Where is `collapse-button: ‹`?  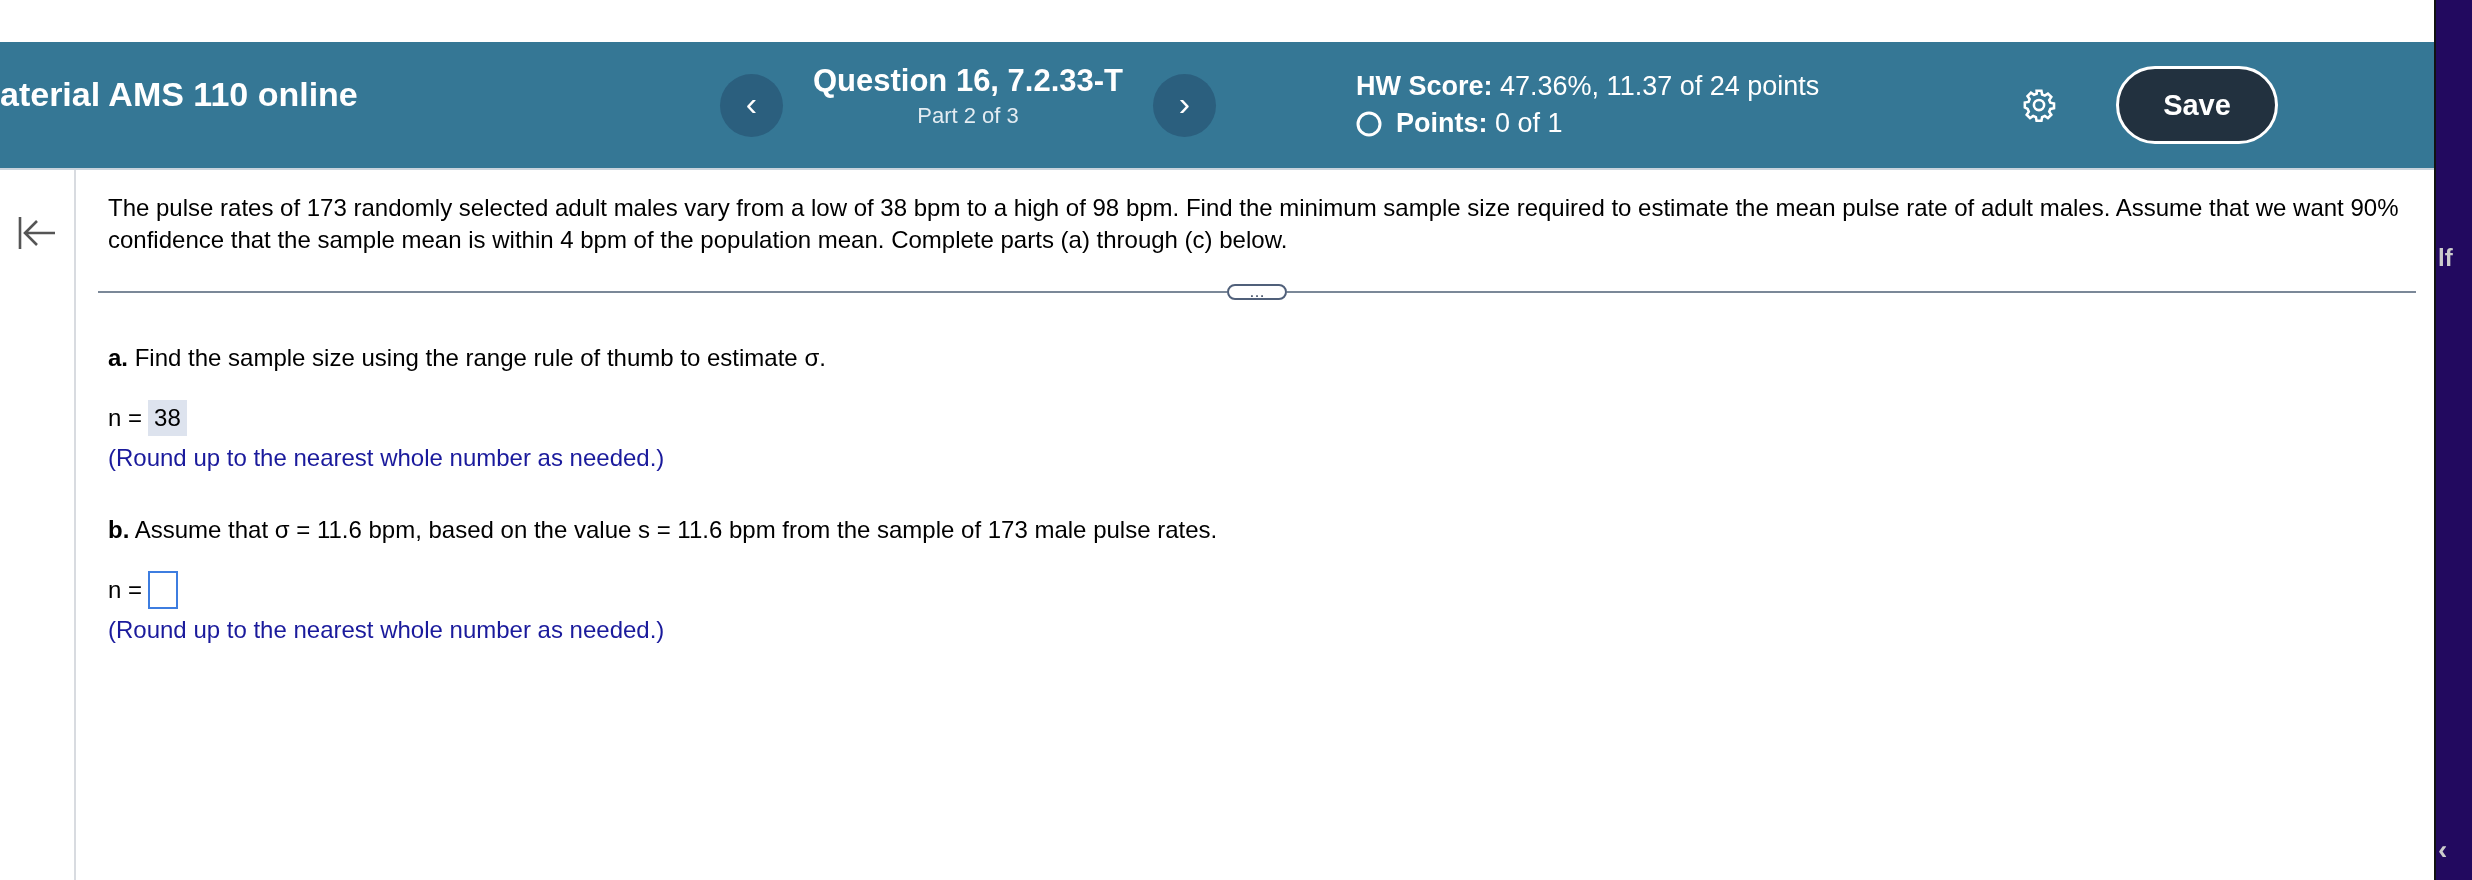
collapse-button: ‹ is located at coordinates (2446, 850).